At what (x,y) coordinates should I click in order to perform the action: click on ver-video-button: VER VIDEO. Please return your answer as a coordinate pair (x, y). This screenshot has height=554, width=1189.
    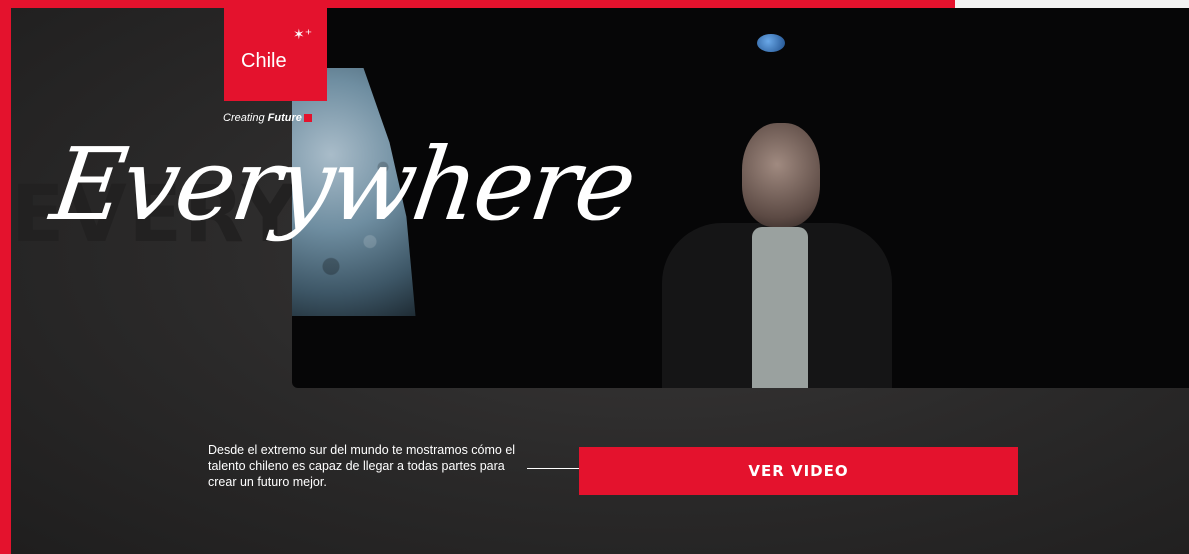
    Looking at the image, I should click on (798, 471).